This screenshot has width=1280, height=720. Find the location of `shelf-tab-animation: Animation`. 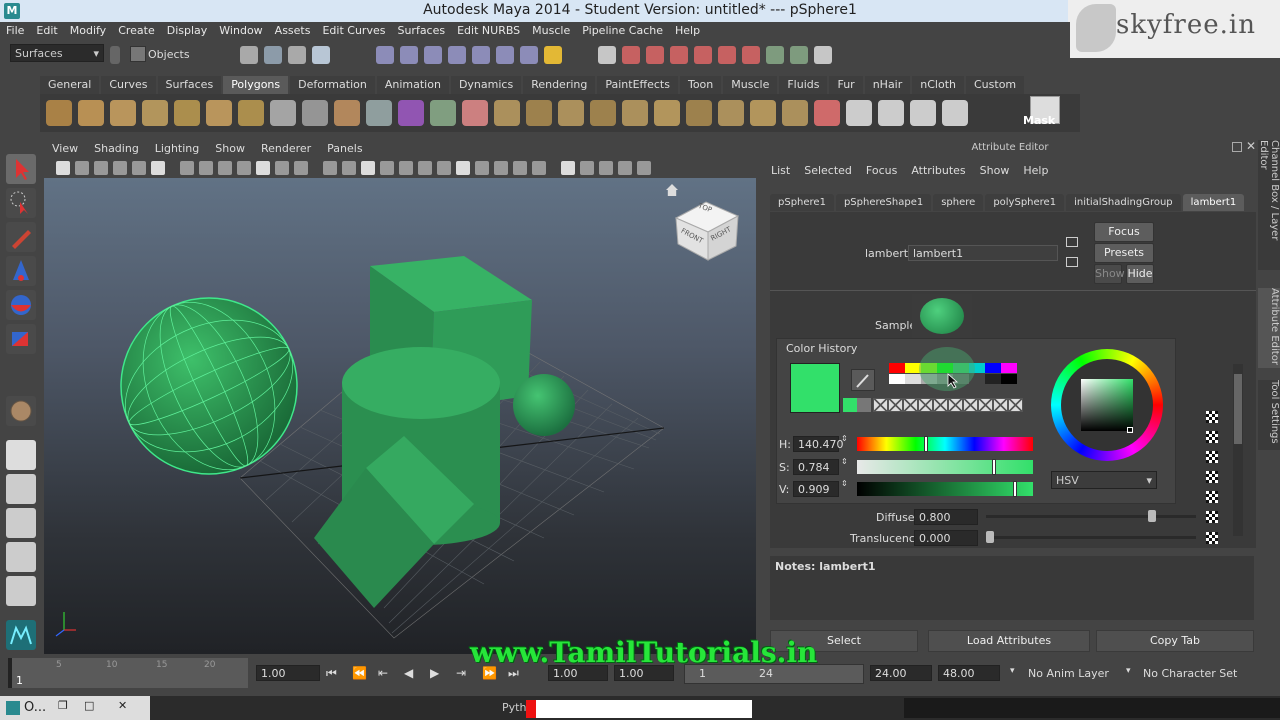

shelf-tab-animation: Animation is located at coordinates (412, 85).